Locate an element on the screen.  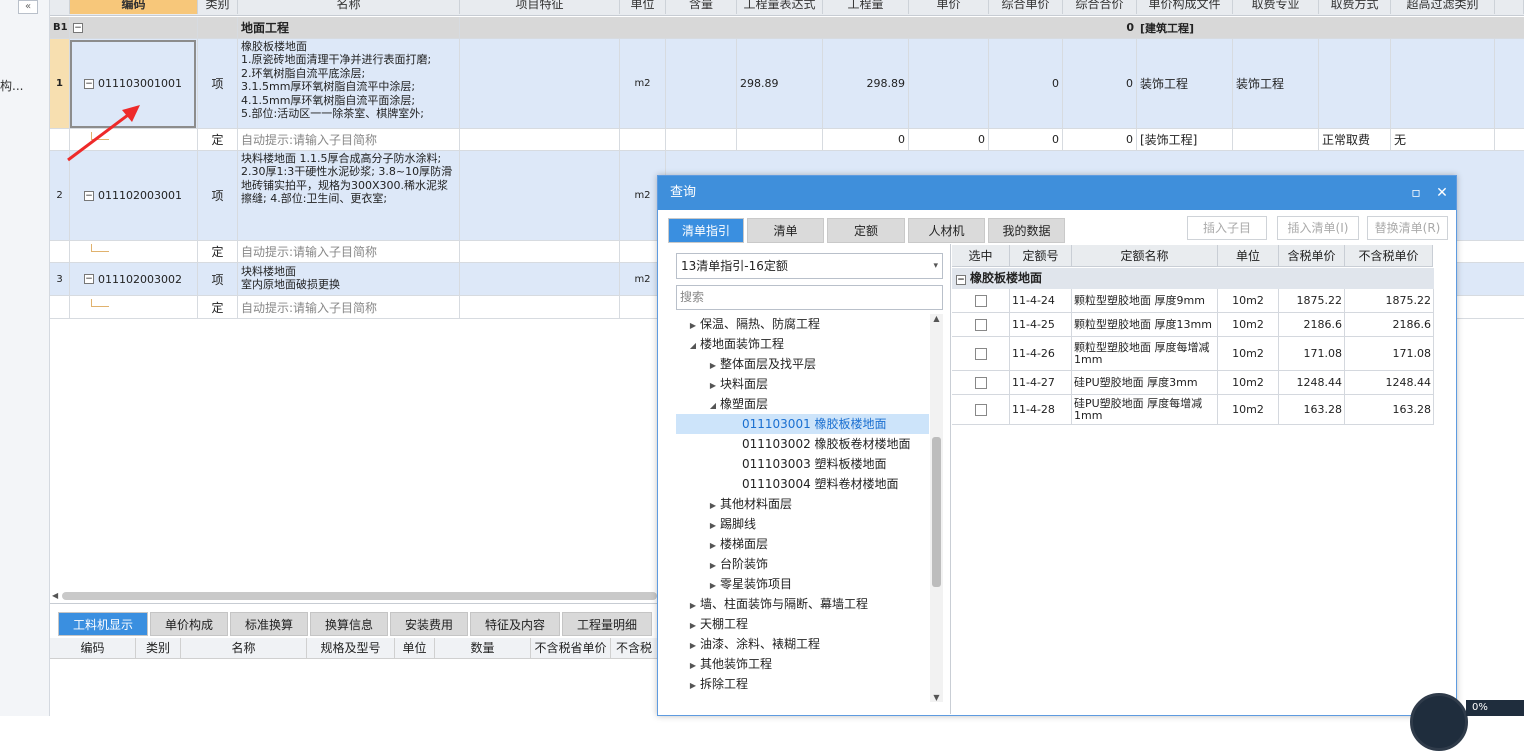
quota-group-row: − 橡胶板楼地面 is located at coordinates (1193, 278).